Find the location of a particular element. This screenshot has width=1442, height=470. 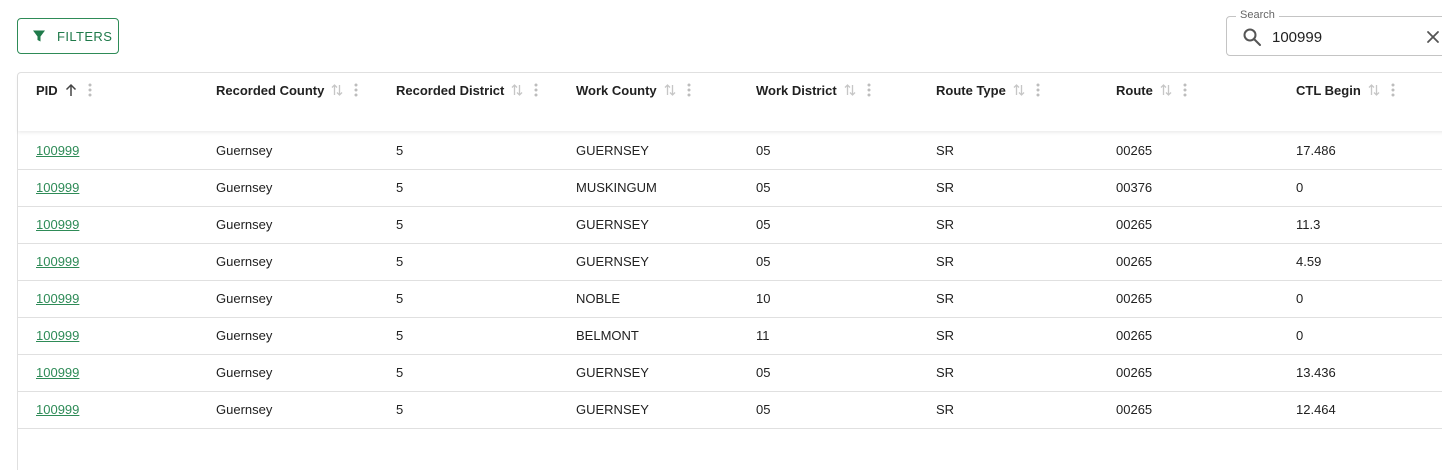

column-header-pid: PID is located at coordinates (64, 90).